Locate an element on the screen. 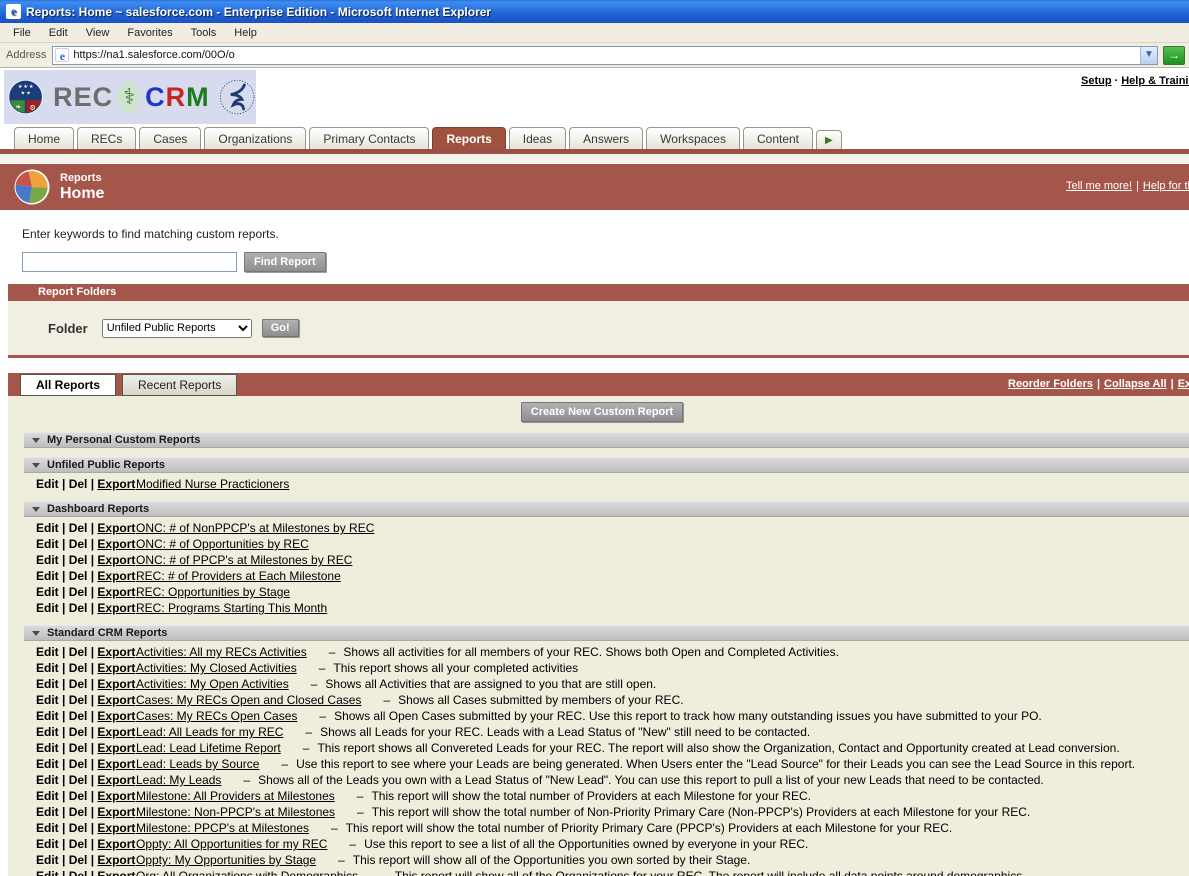 Image resolution: width=1189 pixels, height=876 pixels. setup-link: Setup is located at coordinates (1096, 81).